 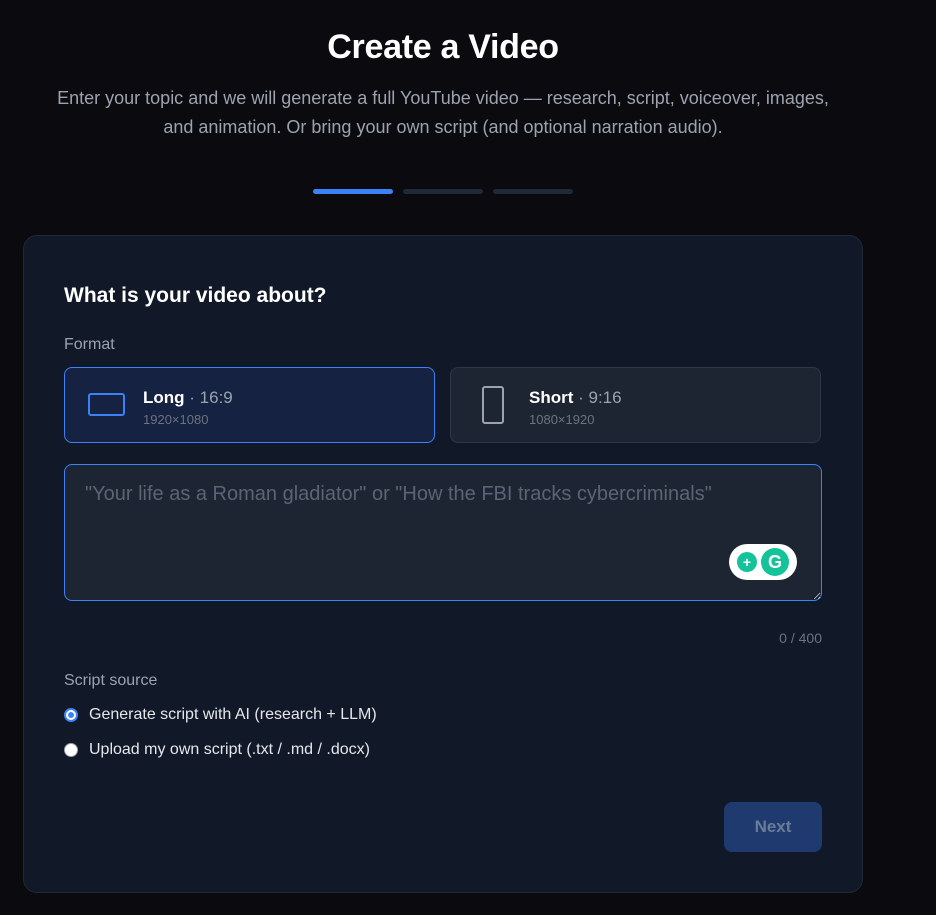 What do you see at coordinates (600, 397) in the screenshot?
I see `format-short-ratio: · 9:16` at bounding box center [600, 397].